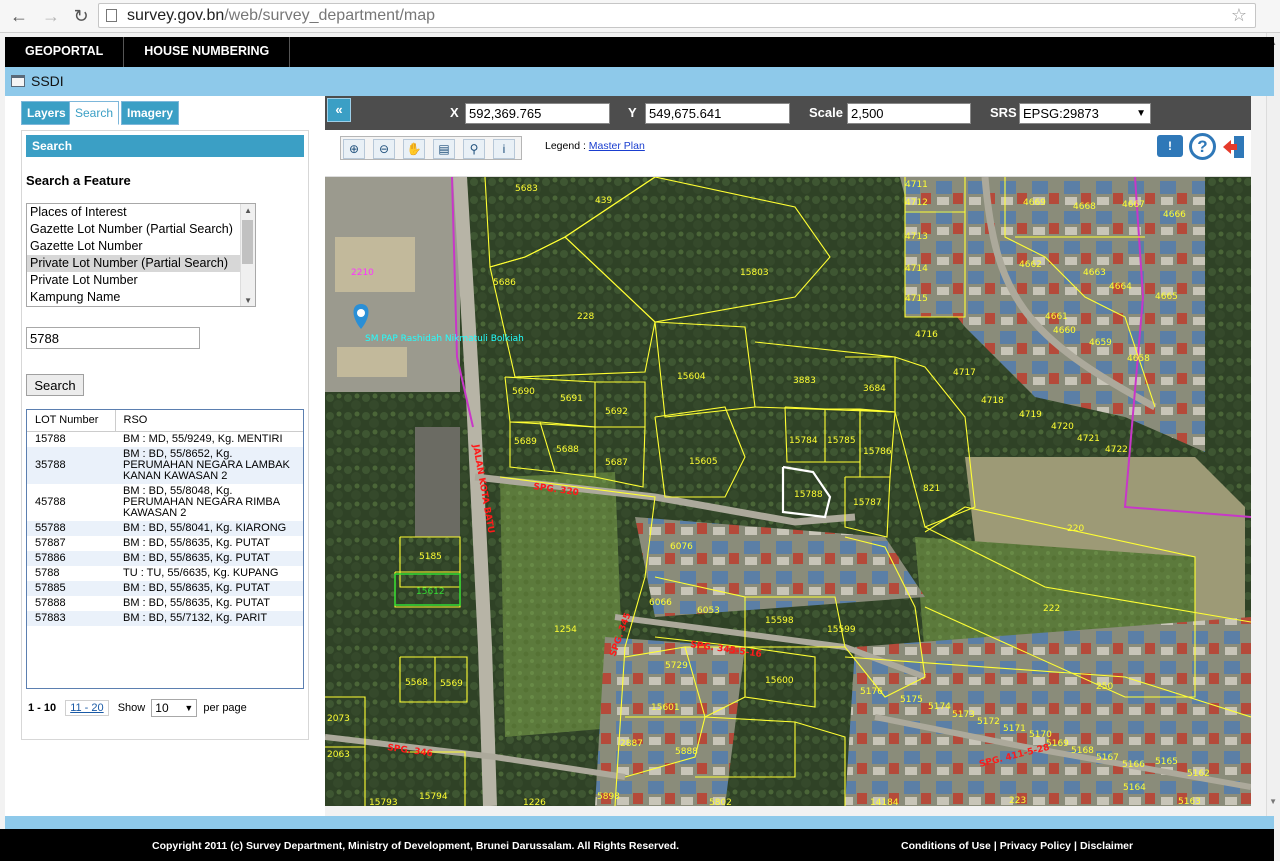 Image resolution: width=1280 pixels, height=861 pixels. Describe the element at coordinates (430, 557) in the screenshot. I see `lot-label: 5185` at that location.